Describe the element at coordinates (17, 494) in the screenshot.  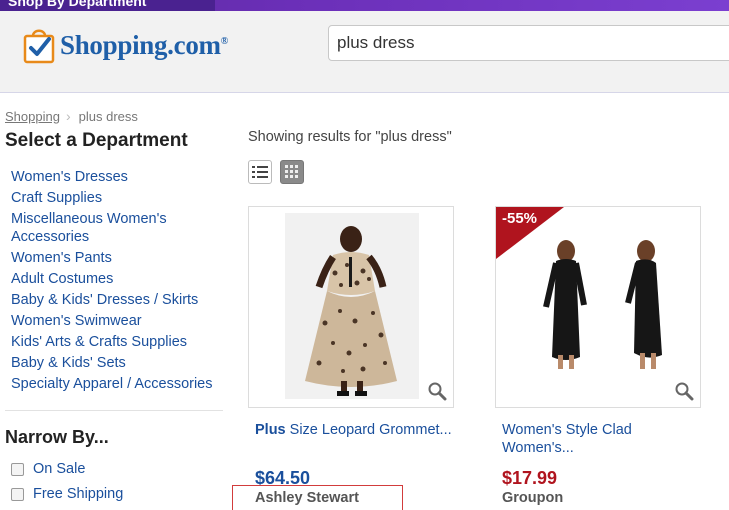
I see `free-shipping-checkbox` at that location.